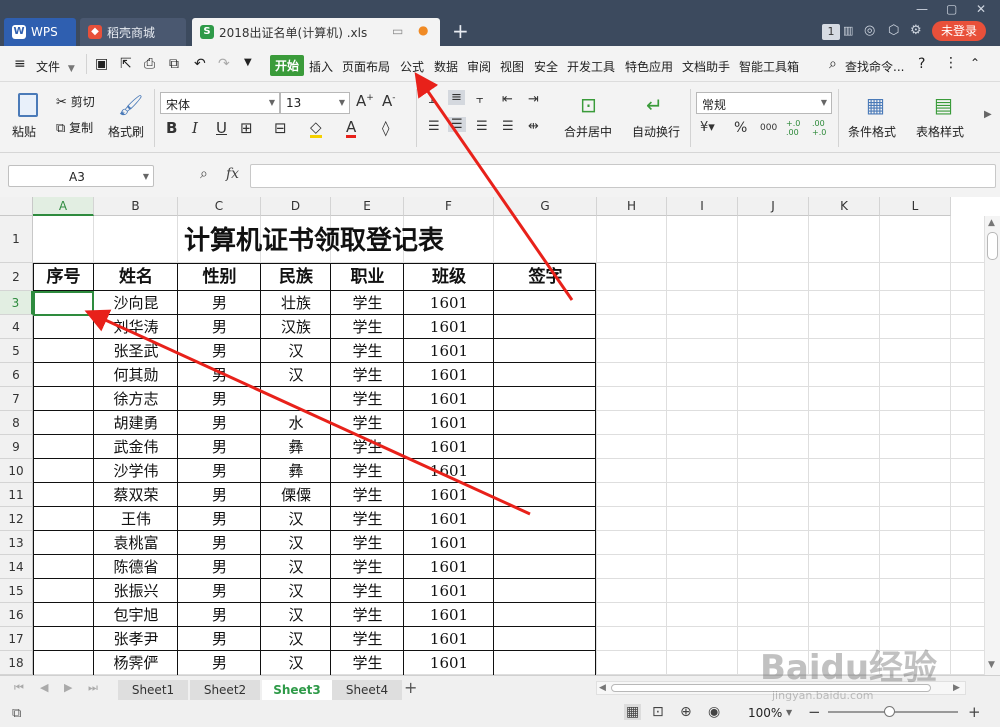 Image resolution: width=1000 pixels, height=727 pixels. Describe the element at coordinates (316, 128) in the screenshot. I see `fill-color-icon: ◇` at that location.